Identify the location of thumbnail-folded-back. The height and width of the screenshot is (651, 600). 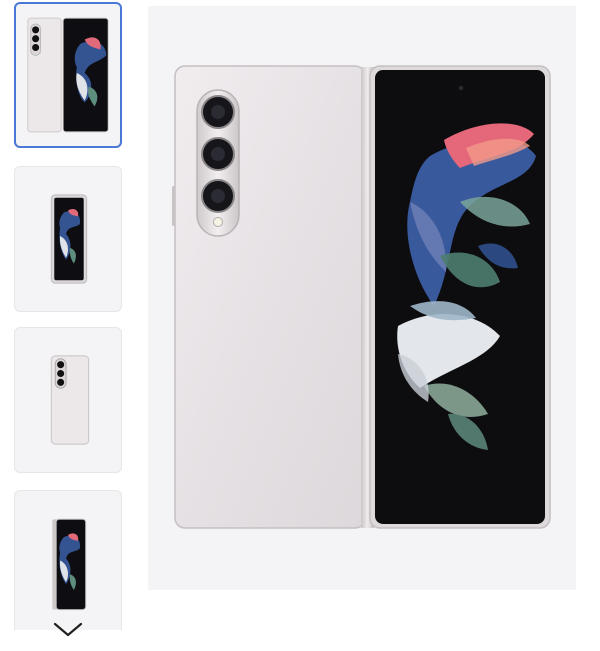
(68, 400).